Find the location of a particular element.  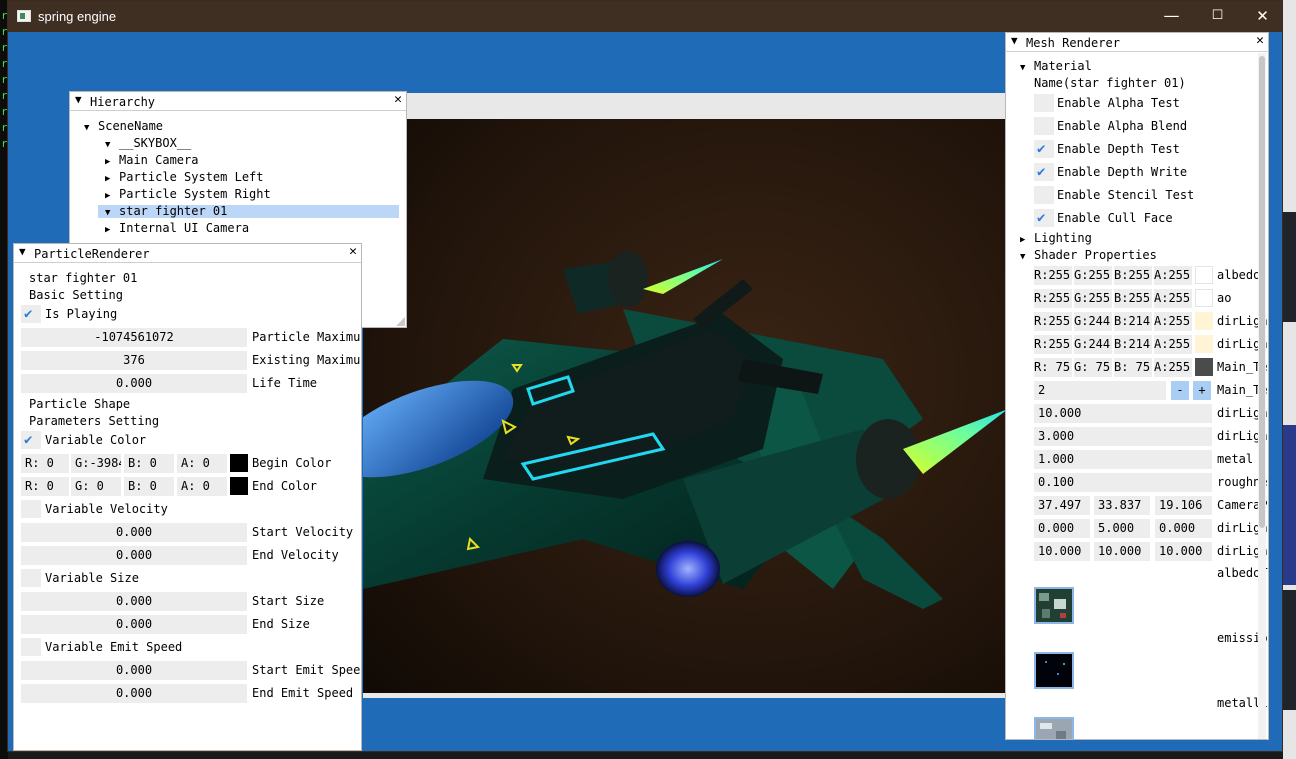

particle-close-icon: ✕ is located at coordinates (353, 251).